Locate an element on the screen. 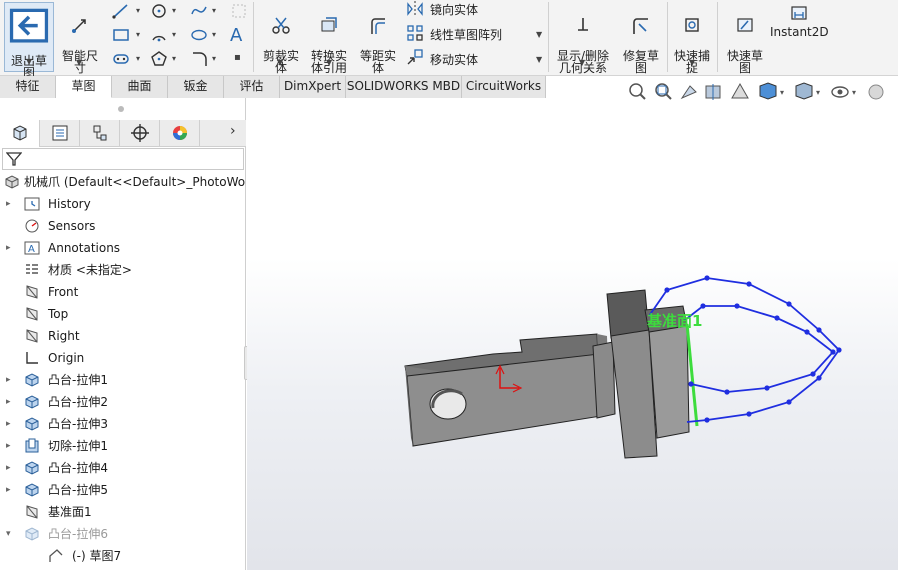 Image resolution: width=898 pixels, height=570 pixels. tree-item: 材质 <未指定> is located at coordinates (123, 270).